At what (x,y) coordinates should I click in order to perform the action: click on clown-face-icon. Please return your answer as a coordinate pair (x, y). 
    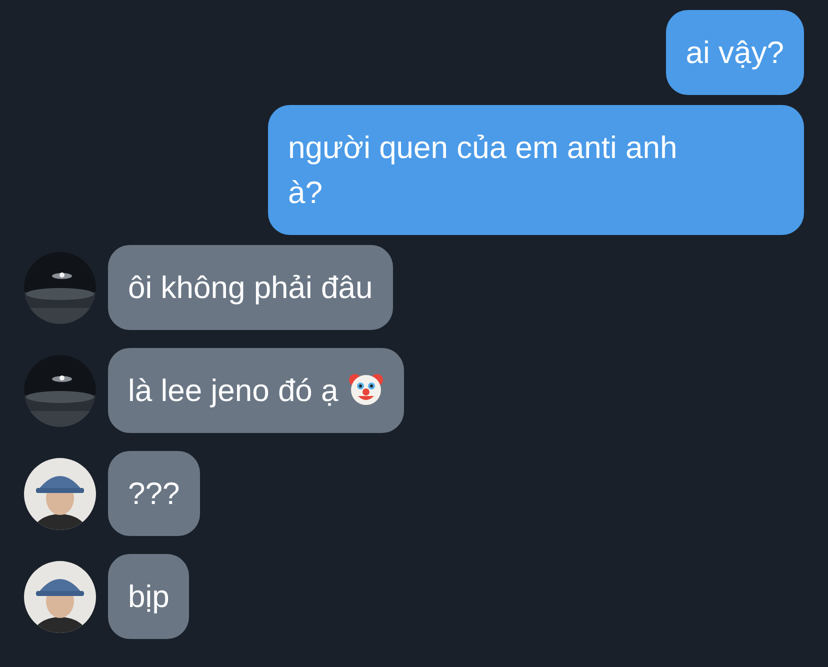
    Looking at the image, I should click on (366, 389).